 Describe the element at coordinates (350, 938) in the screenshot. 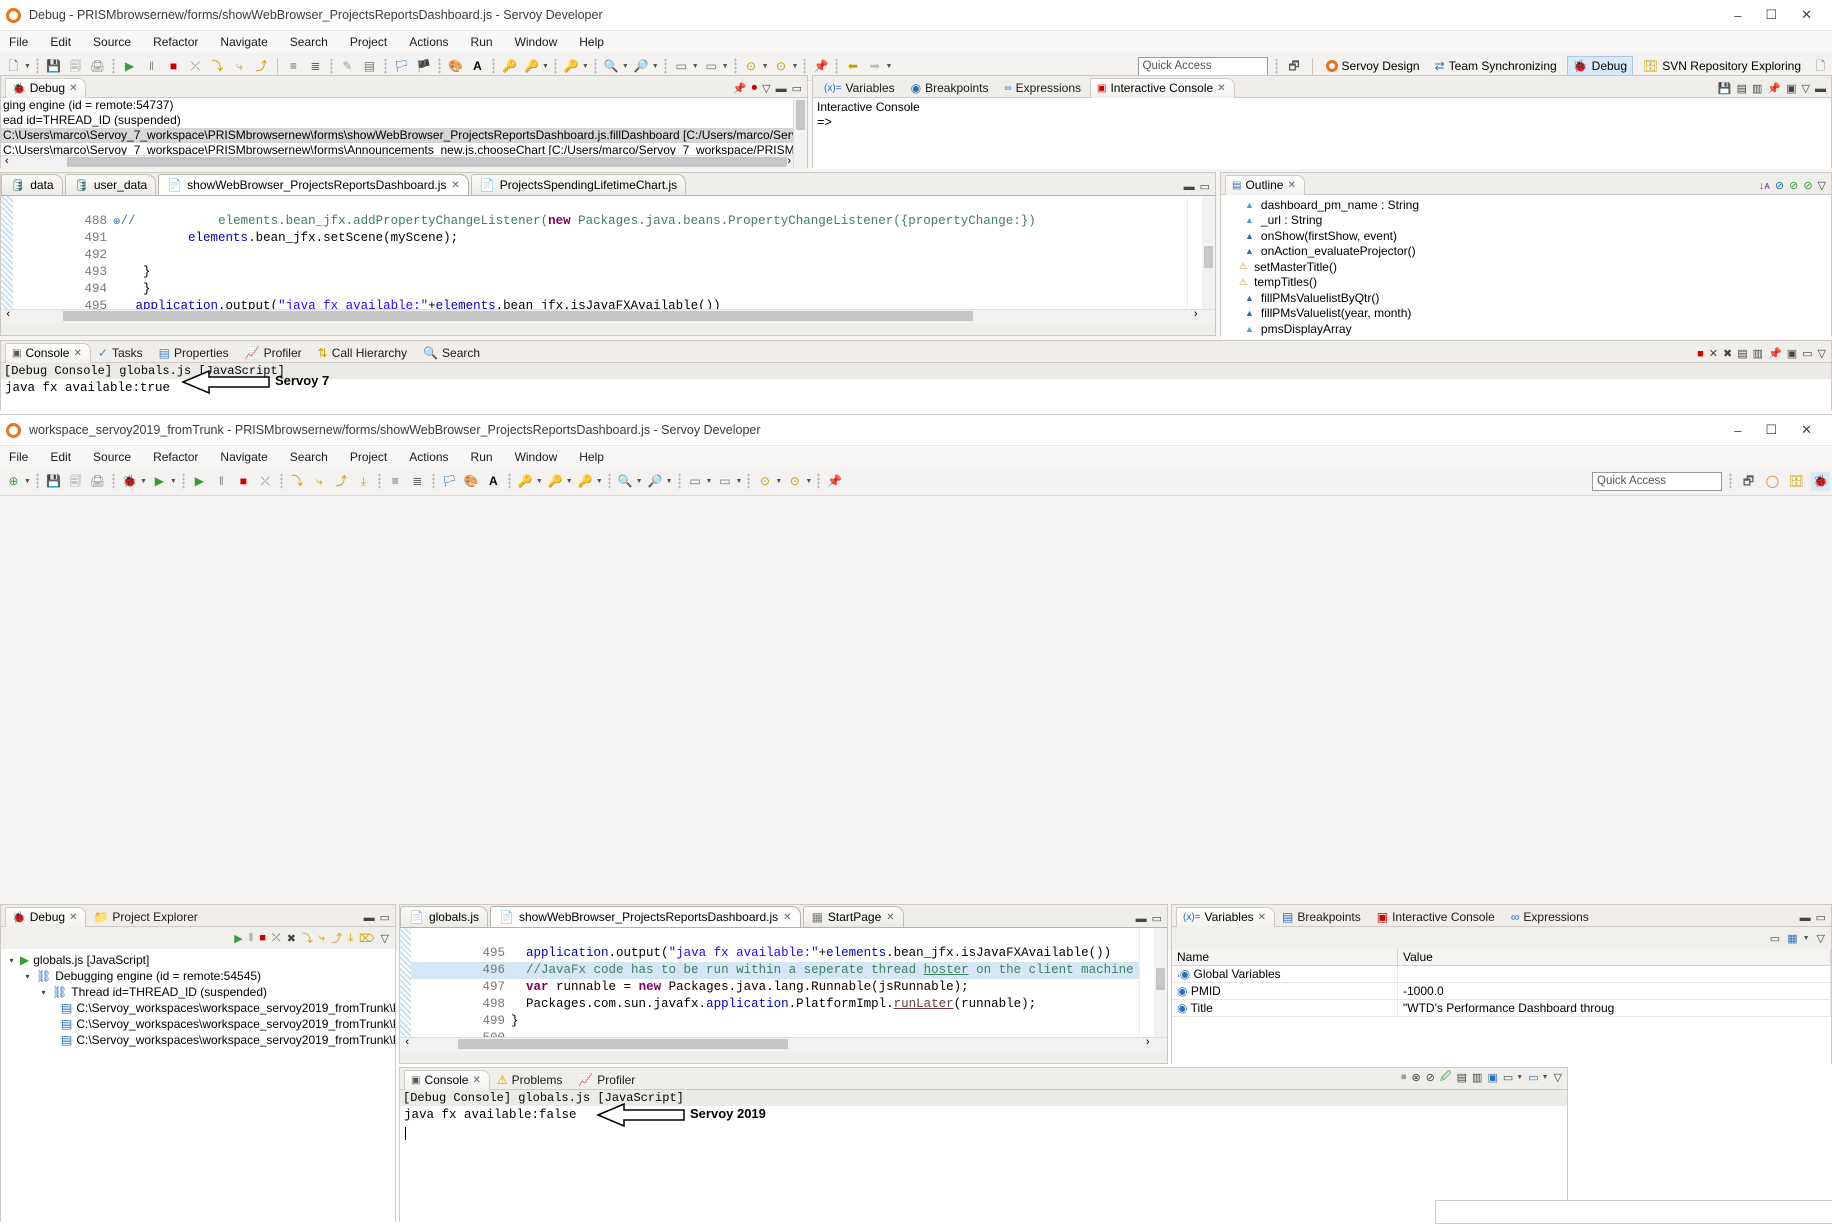

I see `drop-to-frame-icon: ⤓` at that location.